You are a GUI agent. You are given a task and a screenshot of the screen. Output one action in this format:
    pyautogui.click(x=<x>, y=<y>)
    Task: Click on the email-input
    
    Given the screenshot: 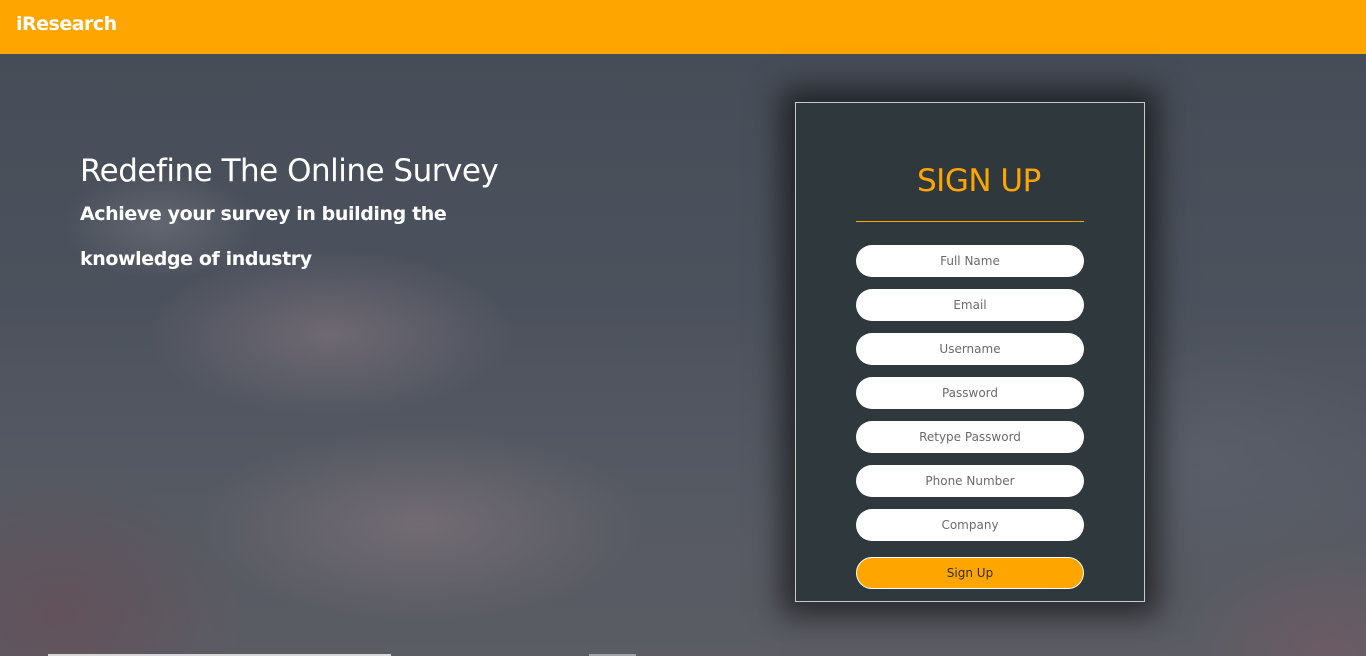 What is the action you would take?
    pyautogui.click(x=970, y=305)
    